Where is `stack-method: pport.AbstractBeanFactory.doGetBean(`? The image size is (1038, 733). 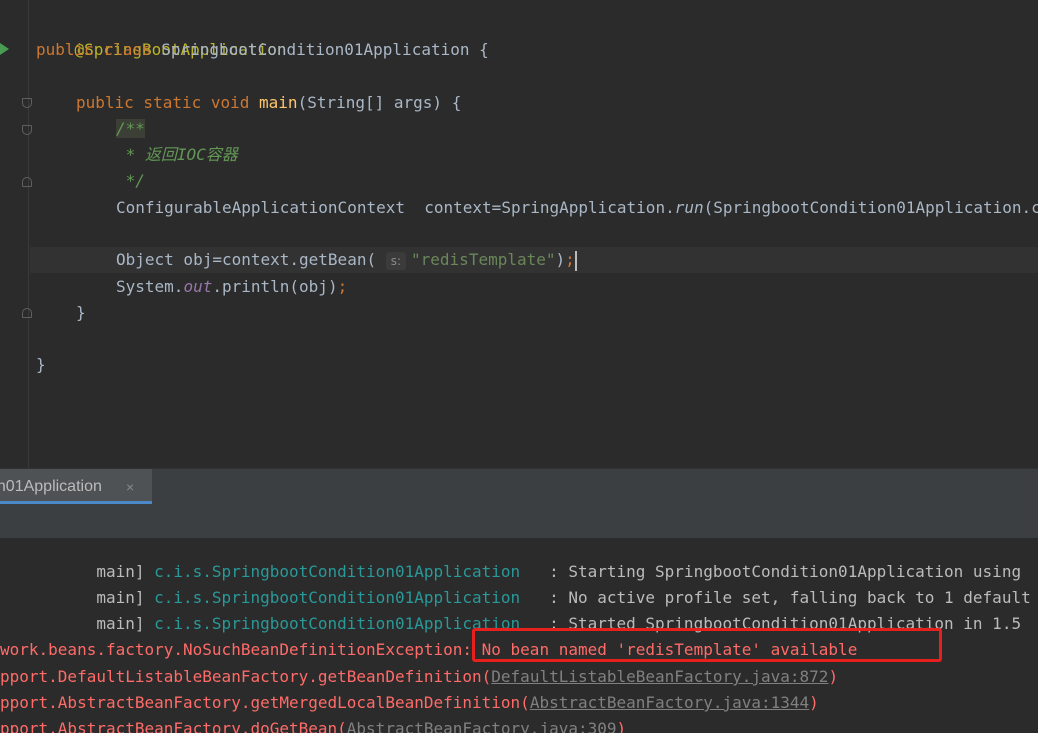
stack-method: pport.AbstractBeanFactory.doGetBean( is located at coordinates (173, 726).